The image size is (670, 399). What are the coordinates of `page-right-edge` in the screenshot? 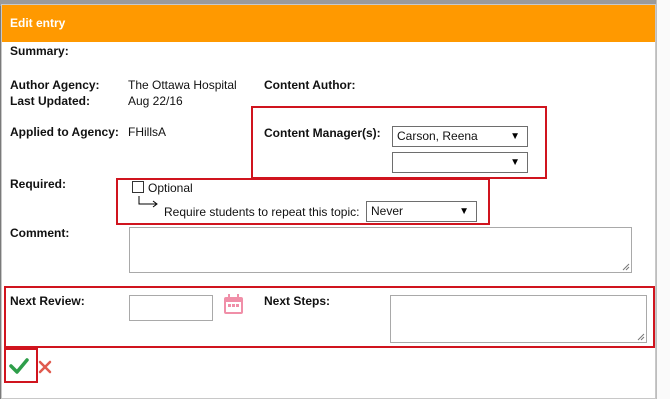 It's located at (663, 199).